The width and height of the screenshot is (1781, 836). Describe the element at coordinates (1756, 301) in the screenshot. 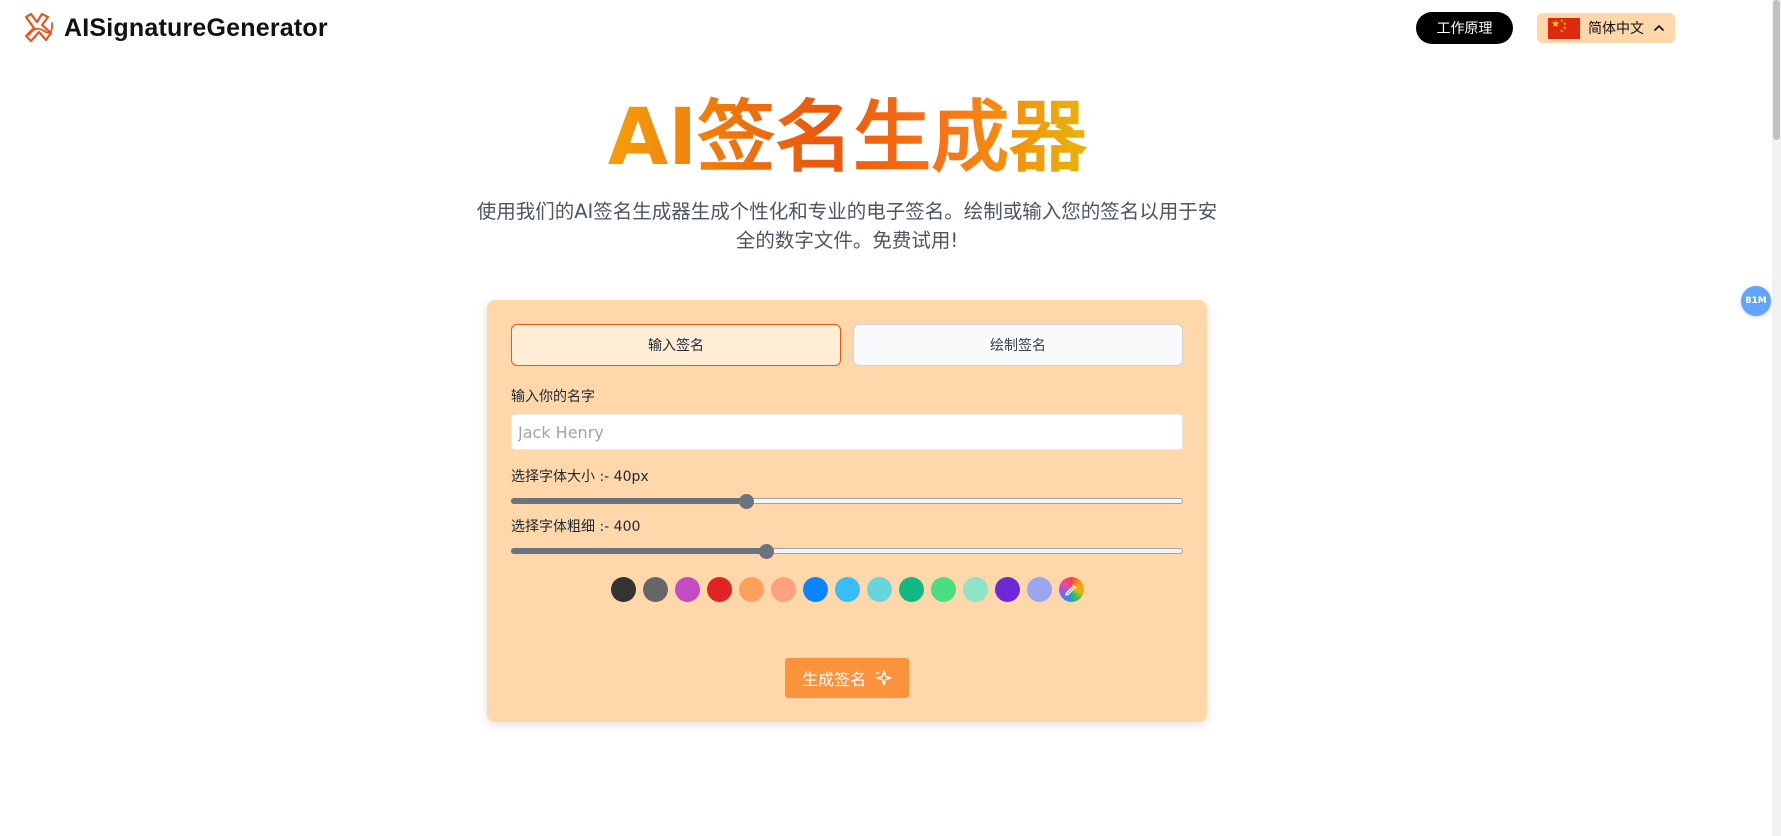

I see `floating-badge: 81M` at that location.